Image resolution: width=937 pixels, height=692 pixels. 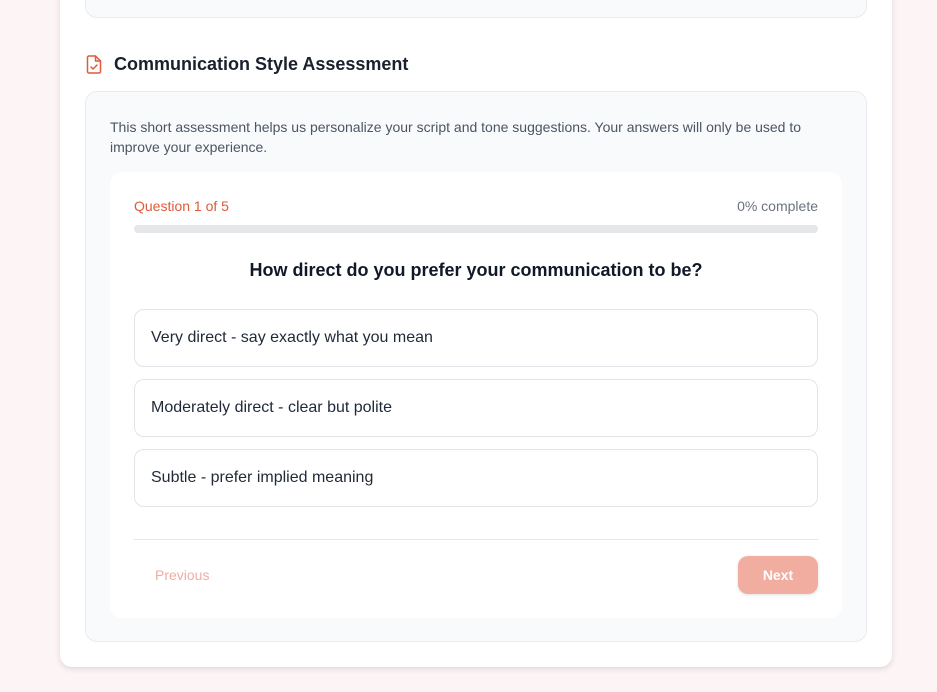 What do you see at coordinates (262, 477) in the screenshot?
I see `answer-option-label: Subtle - prefer implied meaning` at bounding box center [262, 477].